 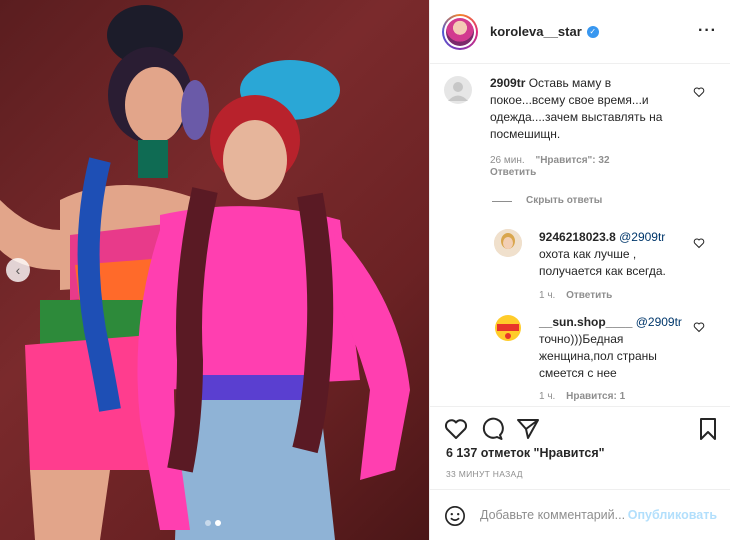 What do you see at coordinates (492, 429) in the screenshot?
I see `comment-bubble-icon` at bounding box center [492, 429].